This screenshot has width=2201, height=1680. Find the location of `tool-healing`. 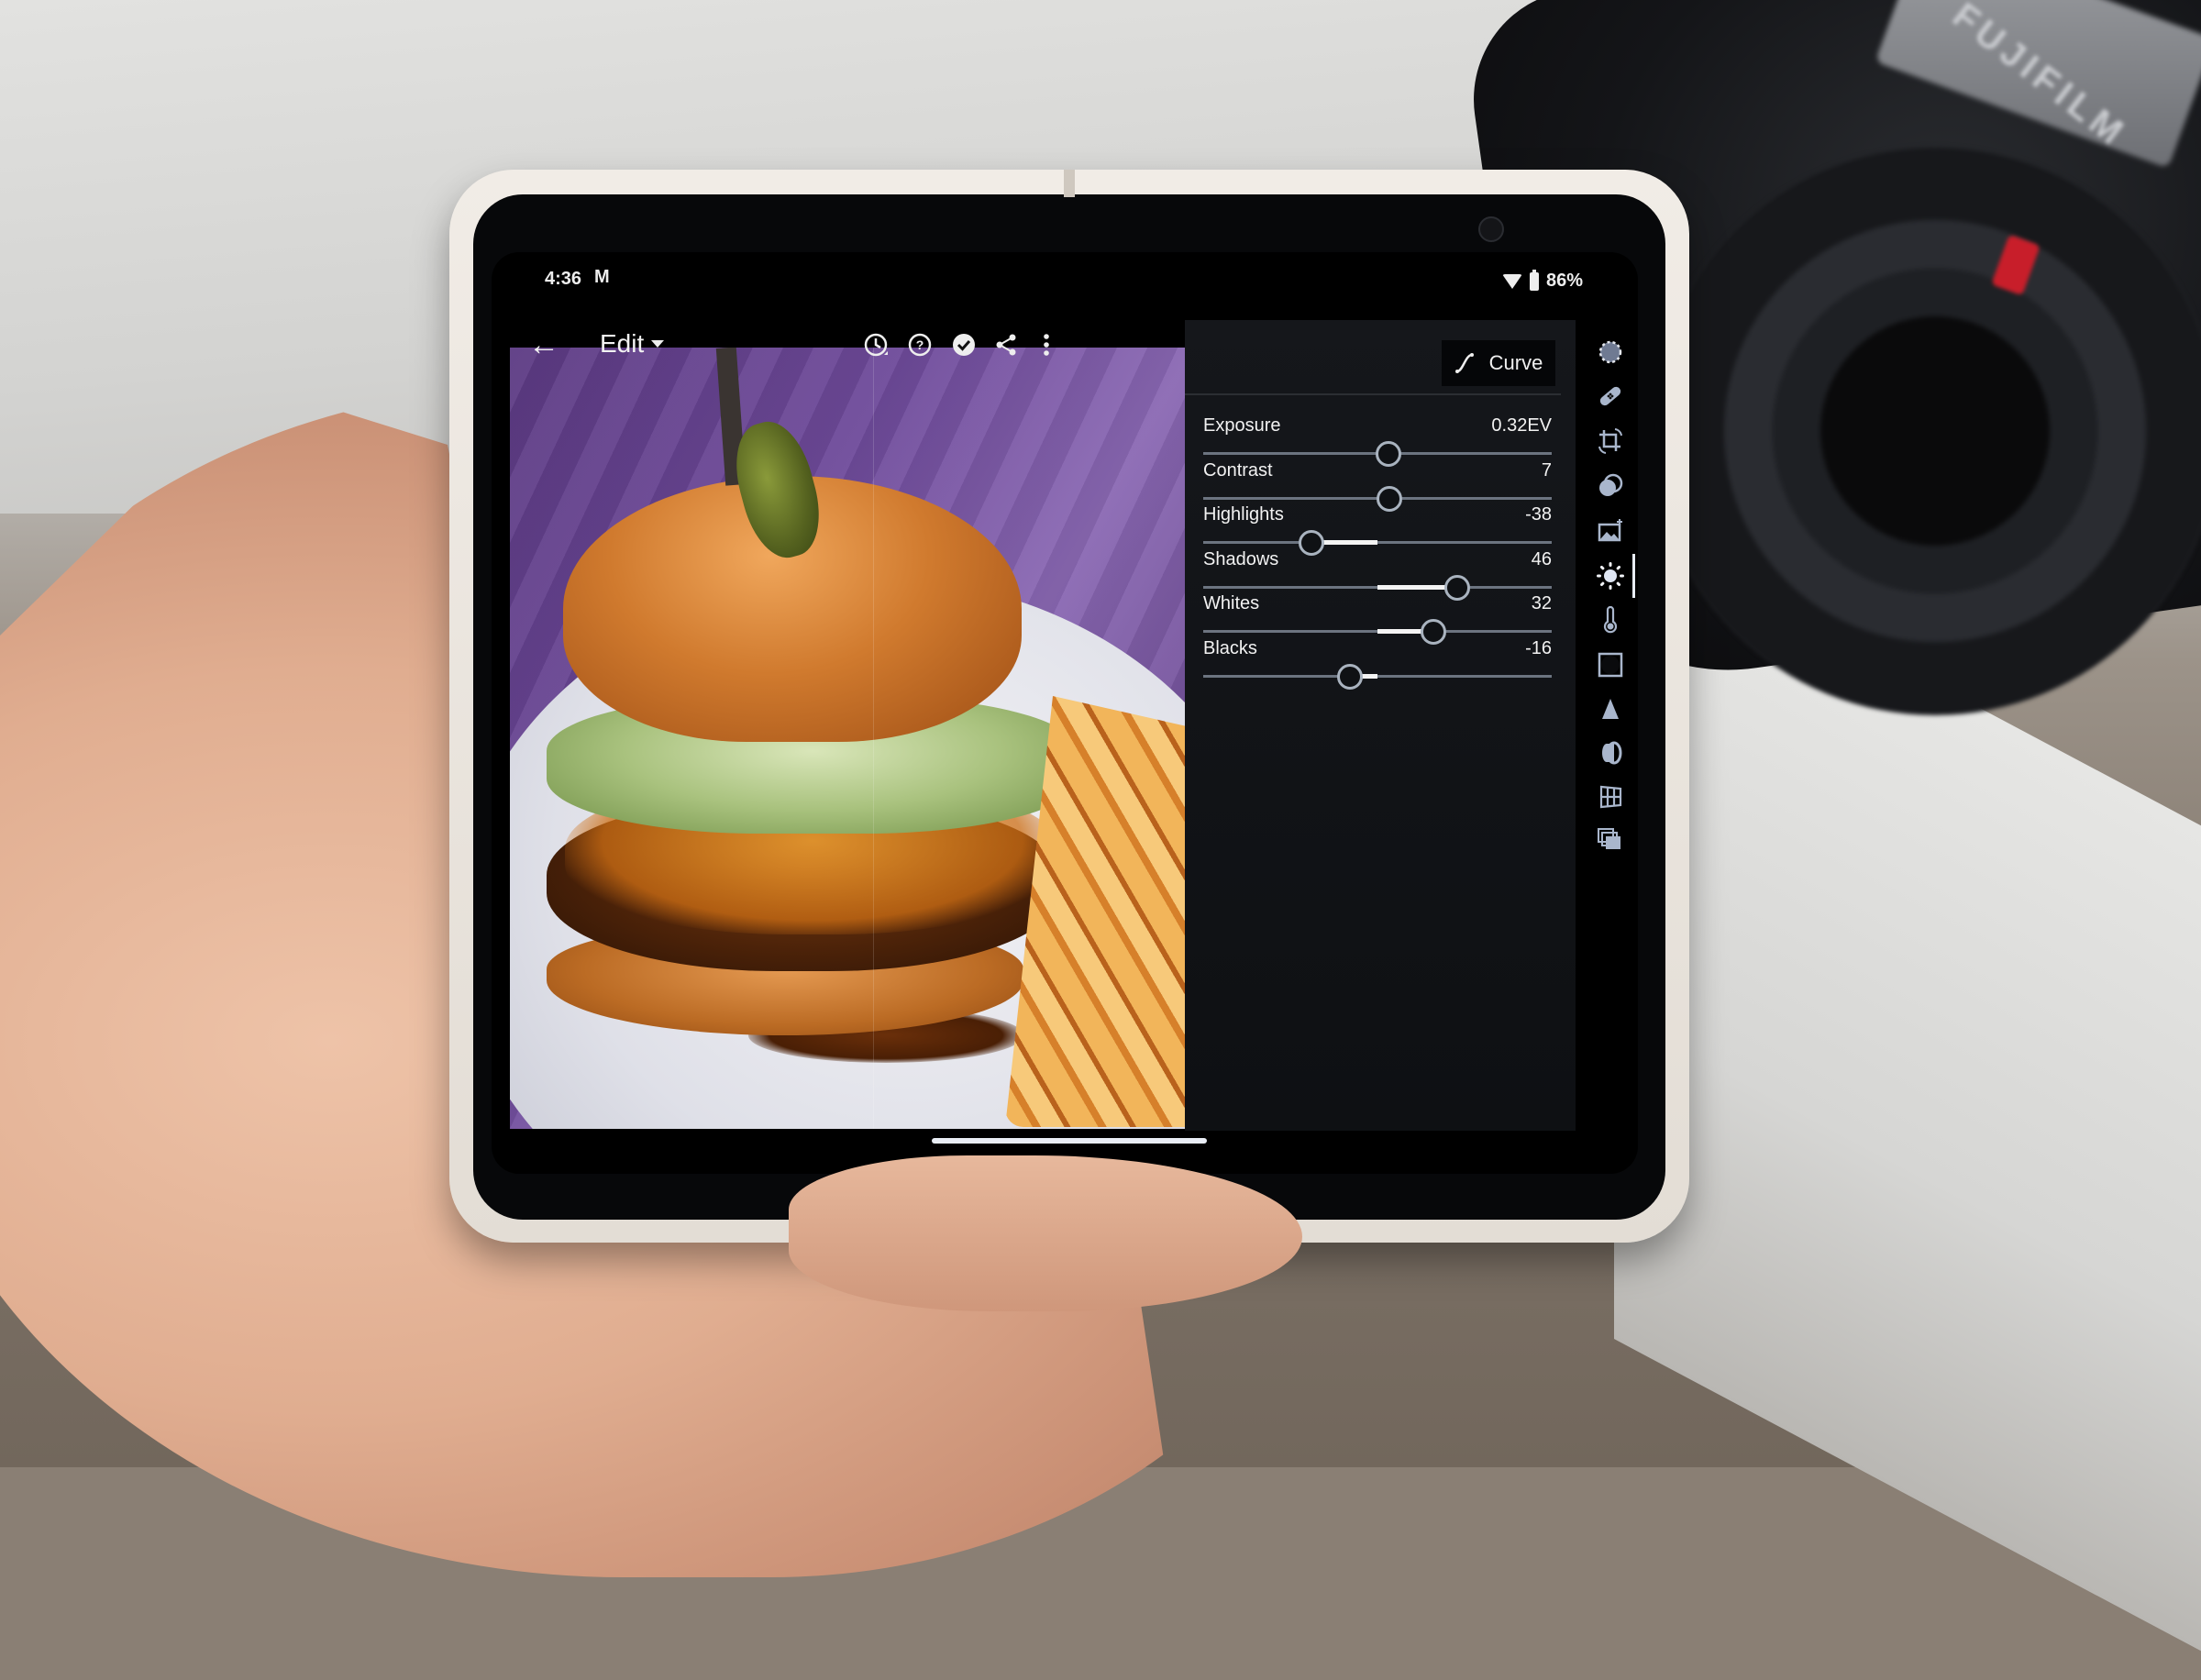

tool-healing is located at coordinates (1611, 396).